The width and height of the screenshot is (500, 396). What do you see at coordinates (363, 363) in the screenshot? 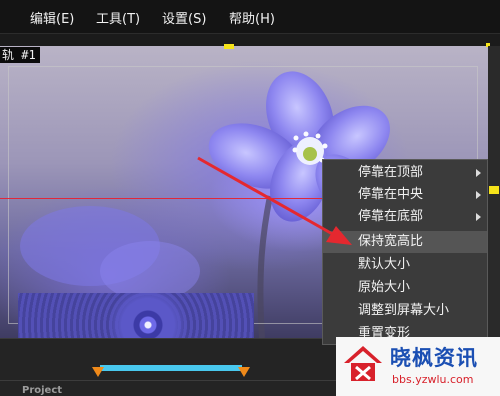
I see `watermark-logo-icon` at bounding box center [363, 363].